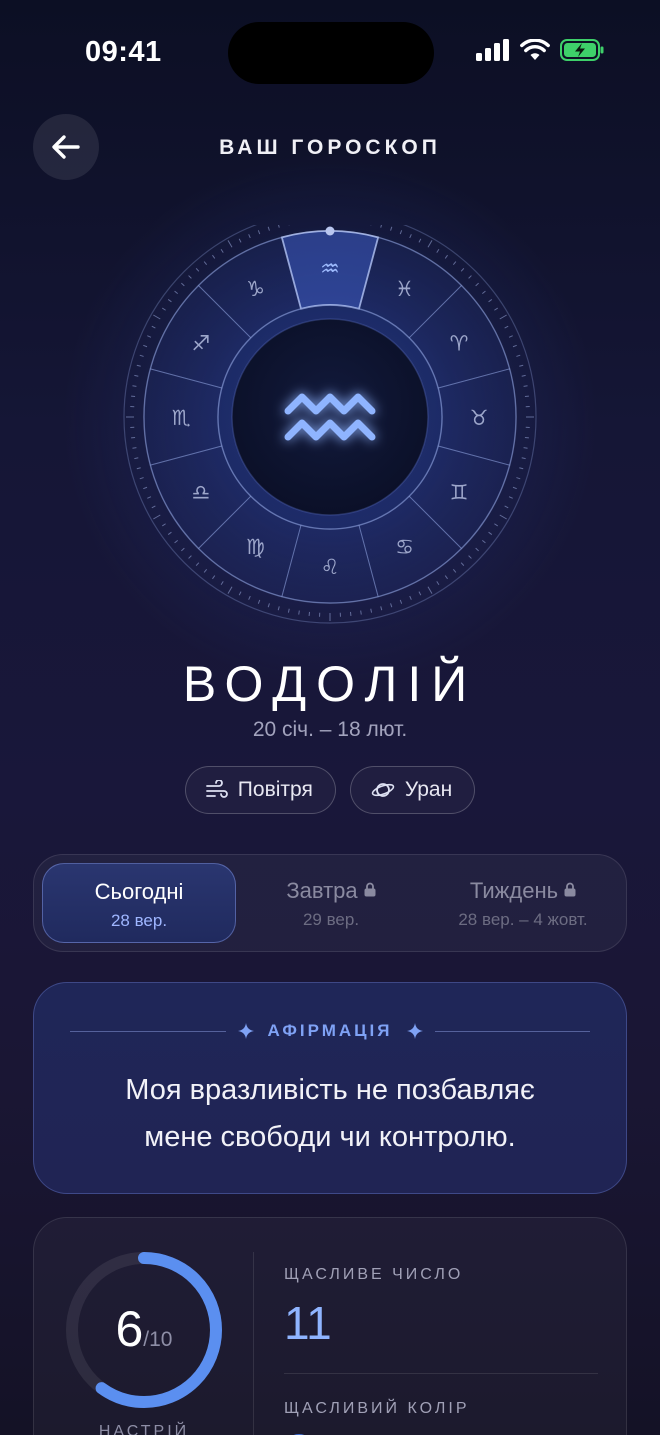 The image size is (660, 1435). Describe the element at coordinates (275, 789) in the screenshot. I see `chip-element-label: Повітря` at that location.